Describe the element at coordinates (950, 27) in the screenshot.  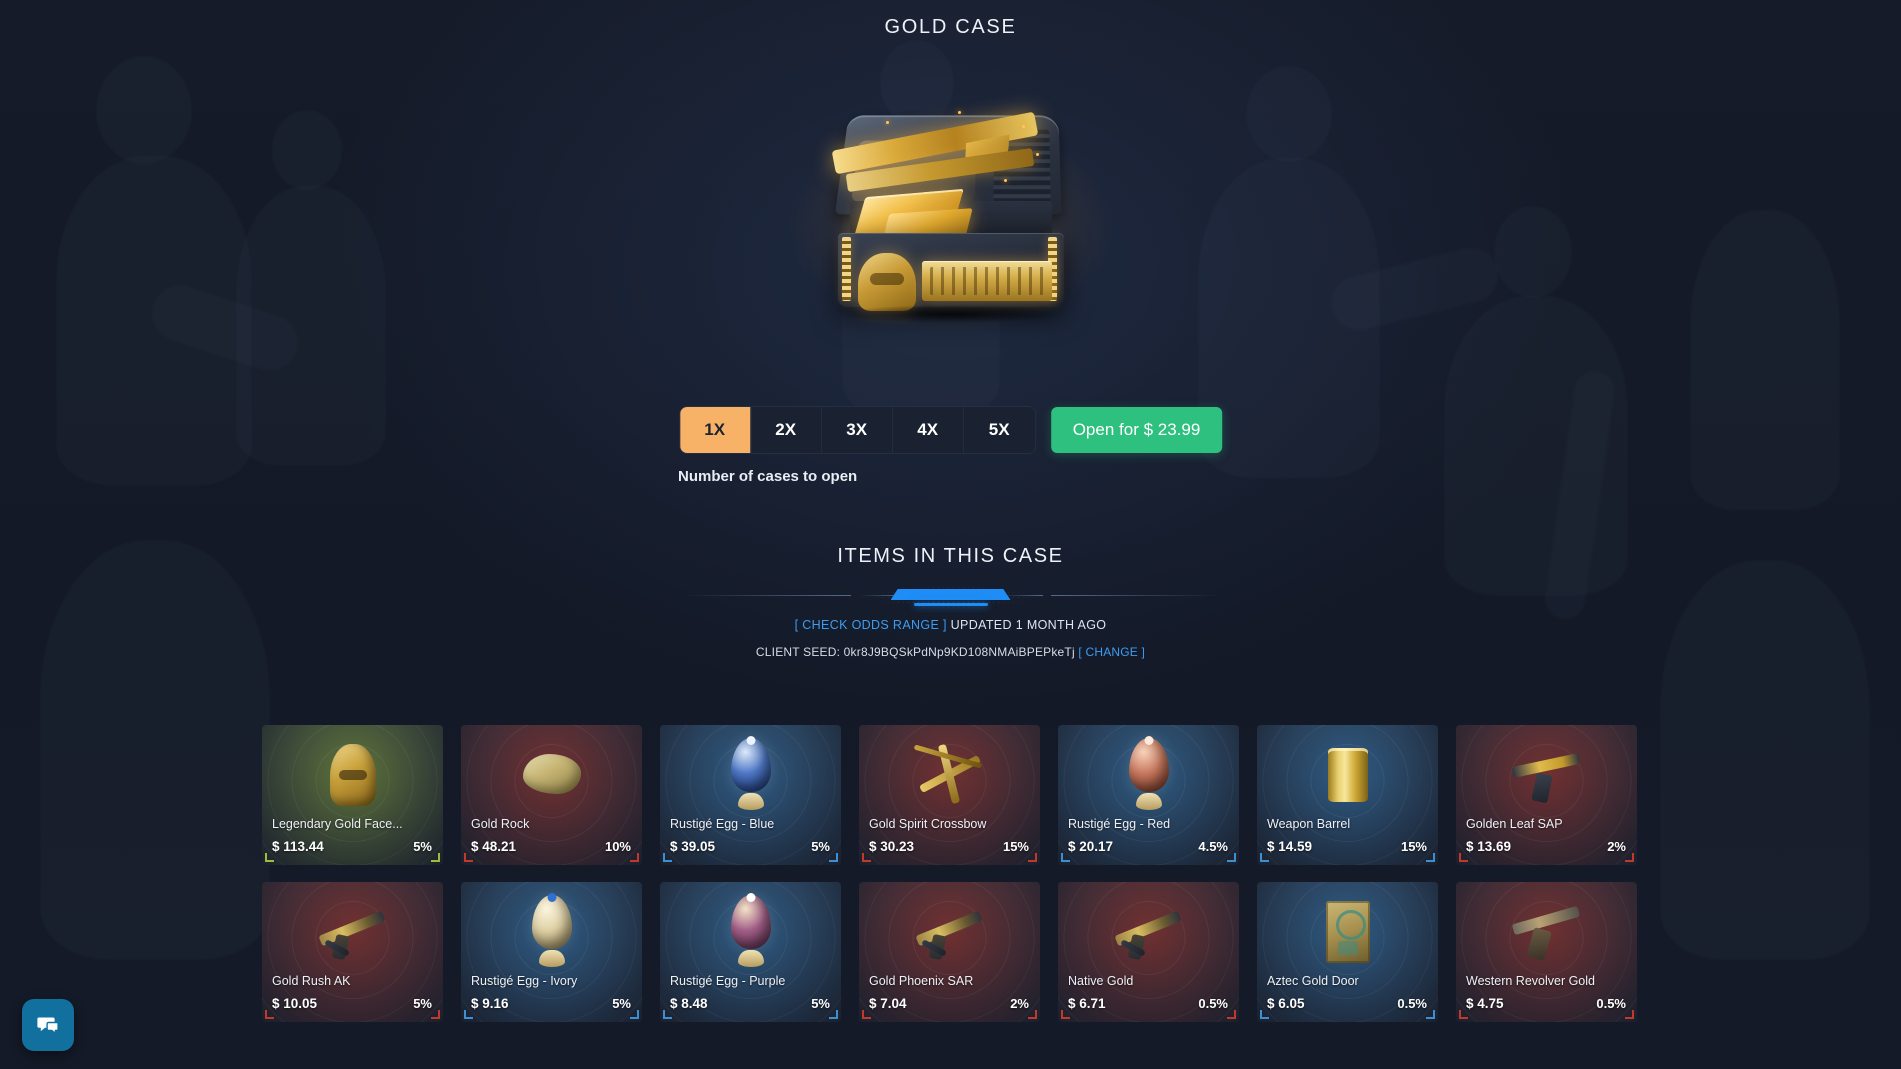
I see `page-title: GOLD CASE` at that location.